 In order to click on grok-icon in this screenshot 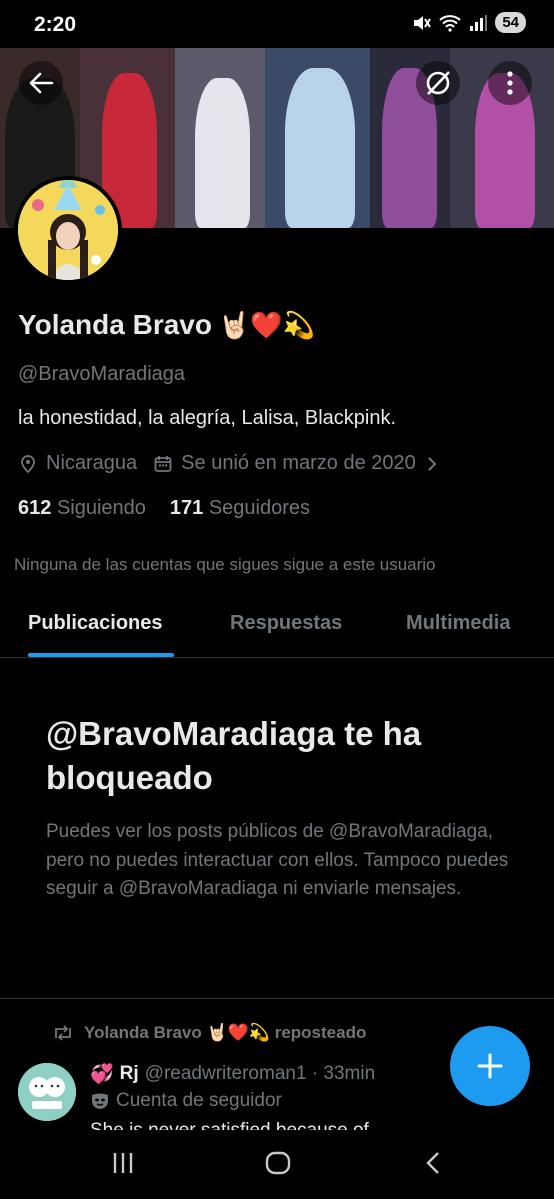, I will do `click(438, 83)`.